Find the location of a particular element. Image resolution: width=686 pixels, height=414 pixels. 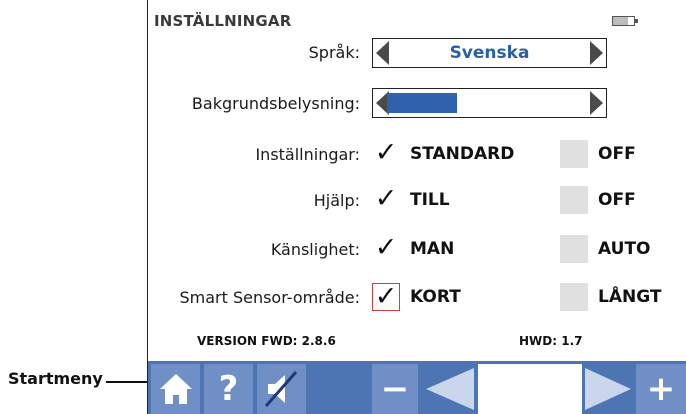

callout-startmeny: Startmeny is located at coordinates (55, 378).